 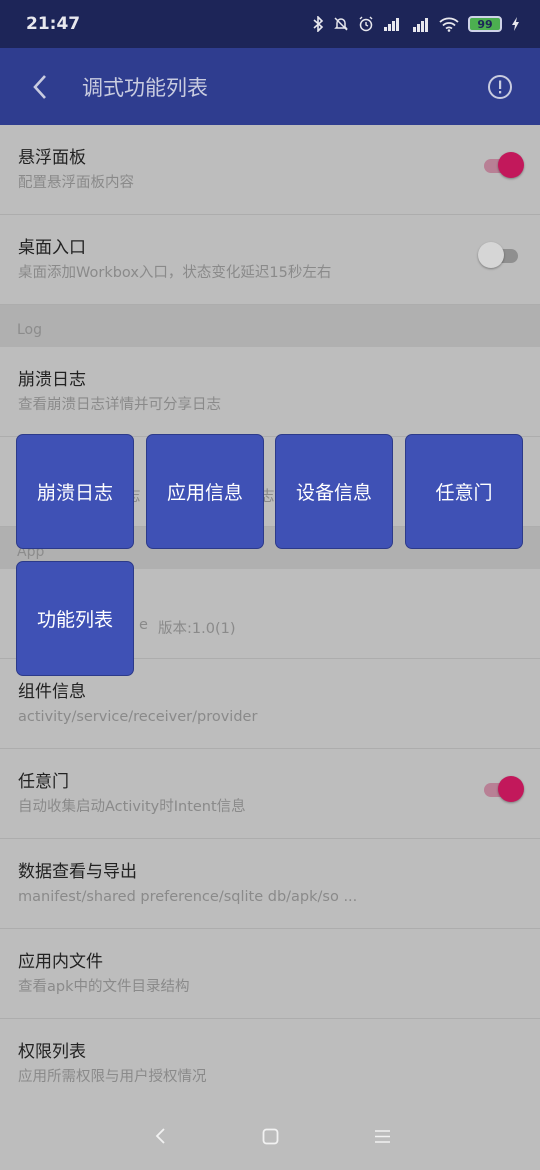 What do you see at coordinates (53, 24) in the screenshot?
I see `status-time: 21:47` at bounding box center [53, 24].